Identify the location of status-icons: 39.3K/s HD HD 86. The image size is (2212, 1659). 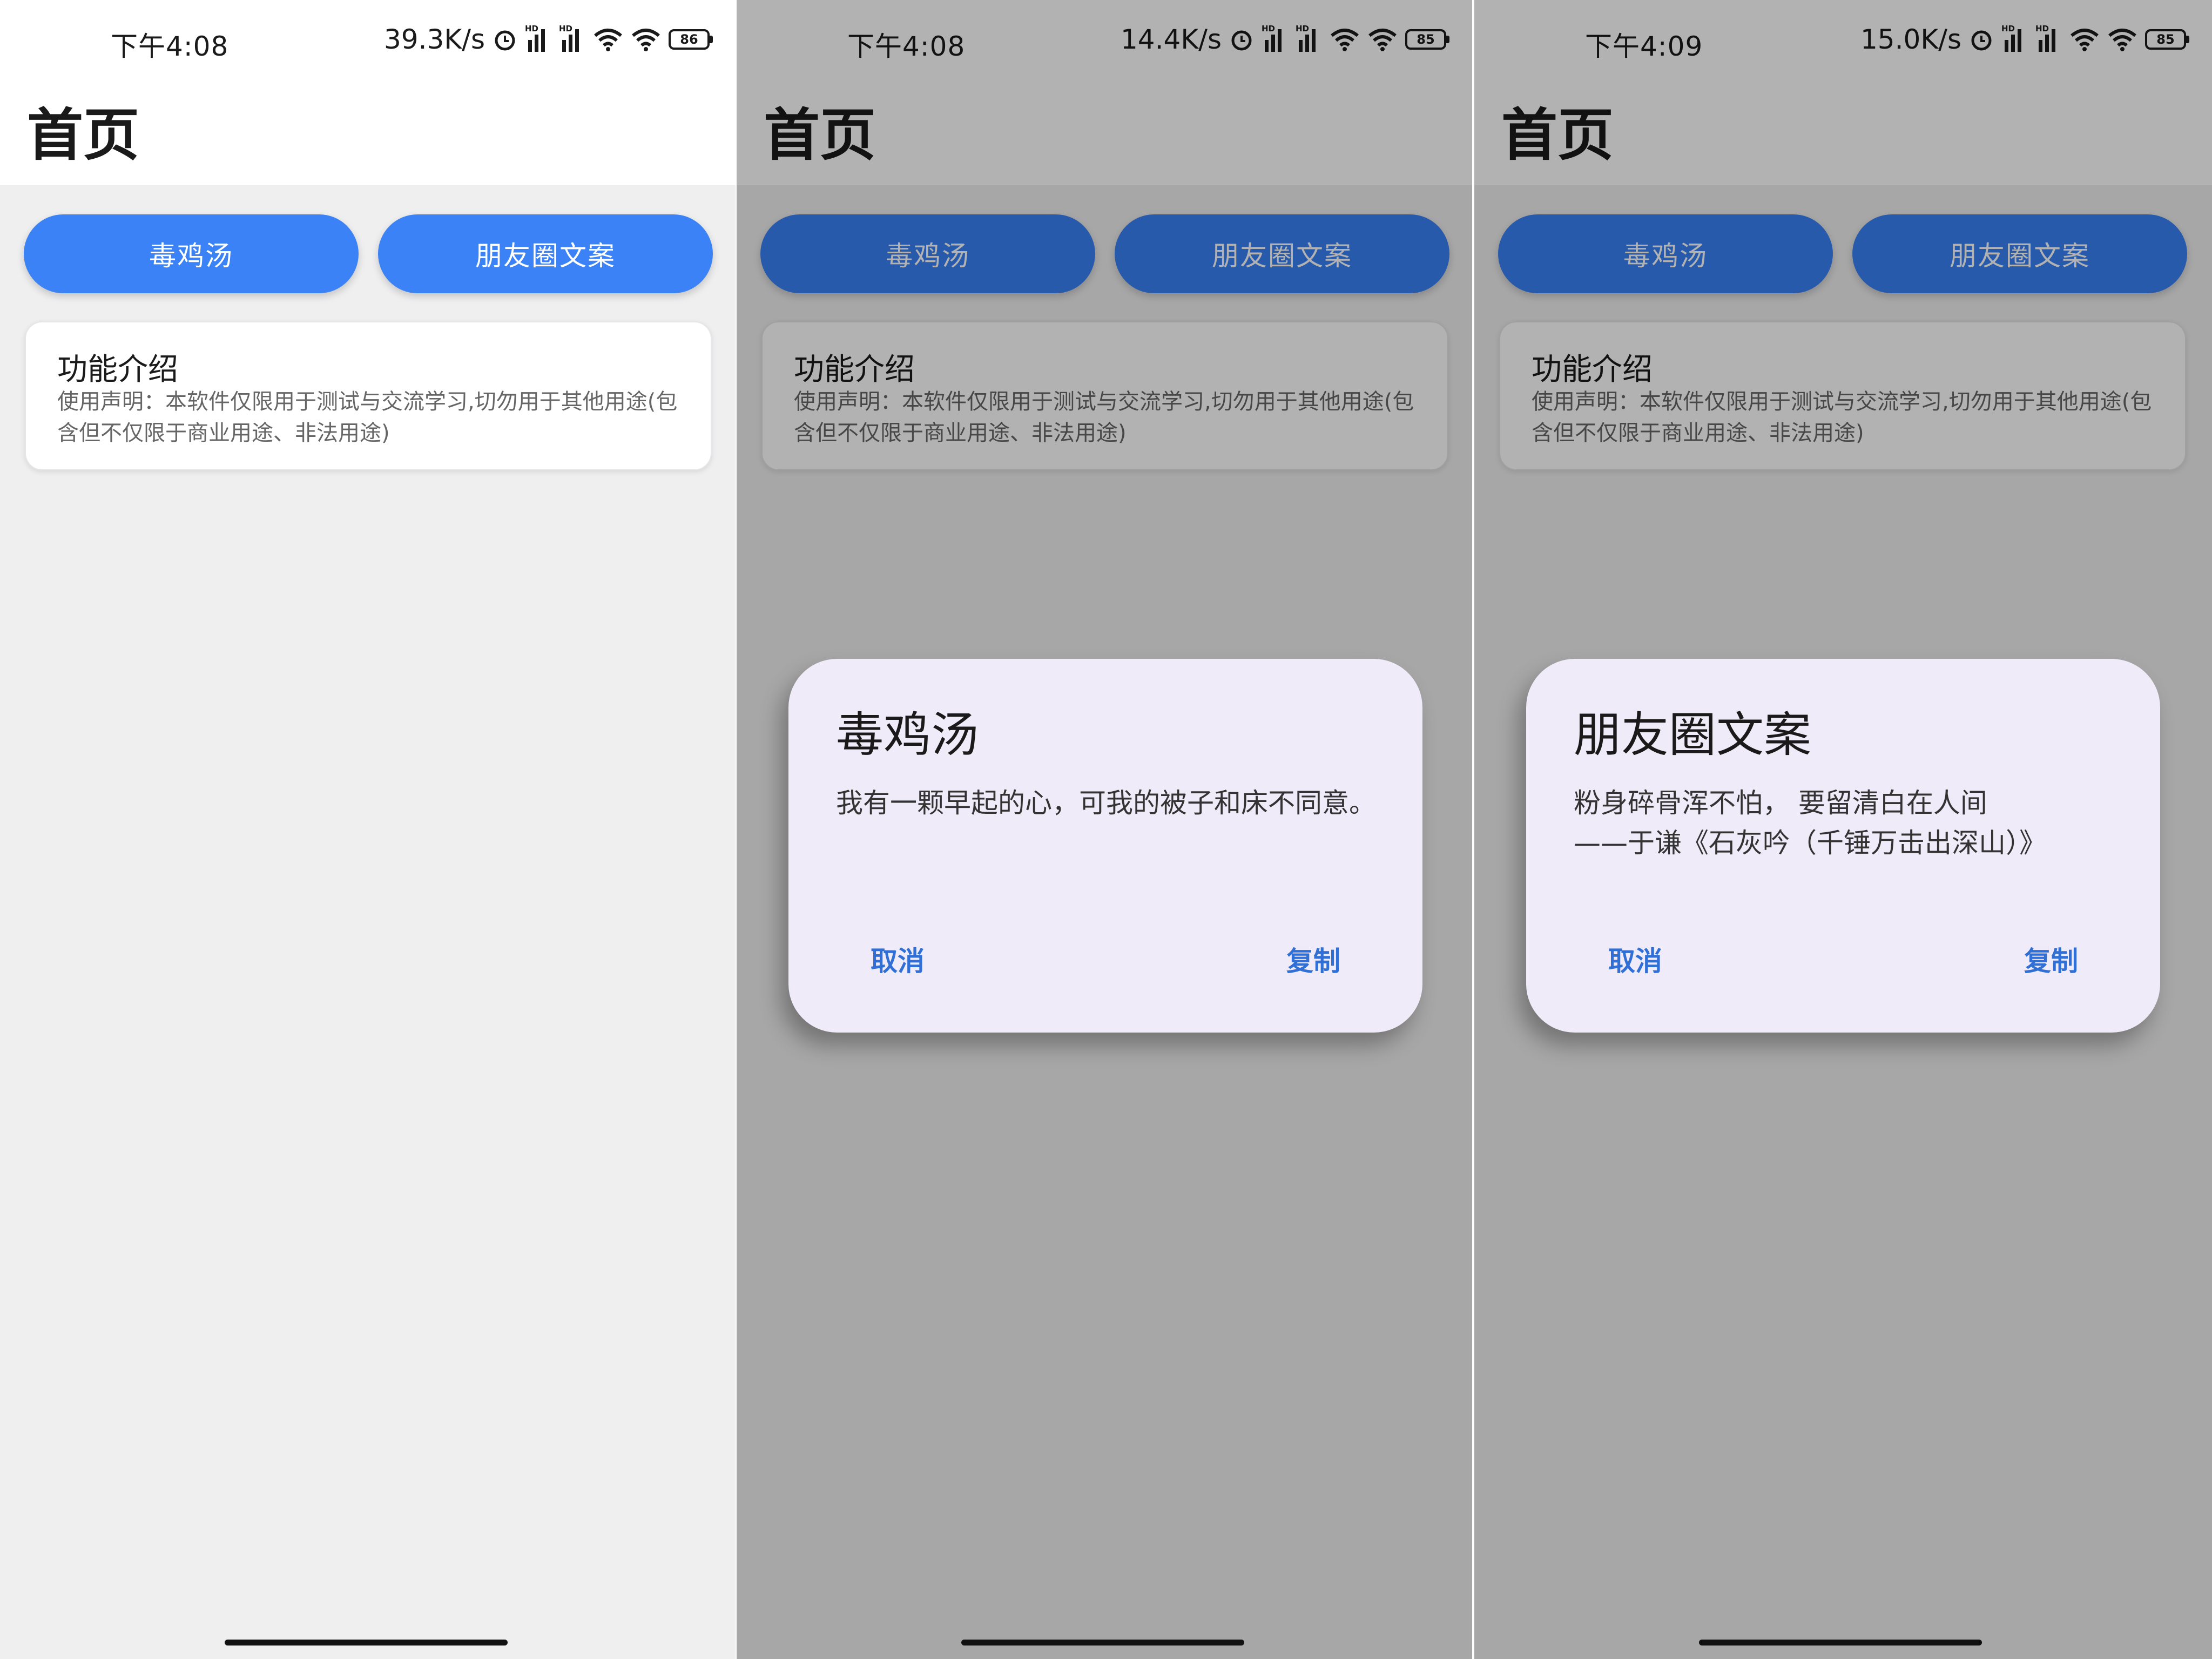
(548, 39).